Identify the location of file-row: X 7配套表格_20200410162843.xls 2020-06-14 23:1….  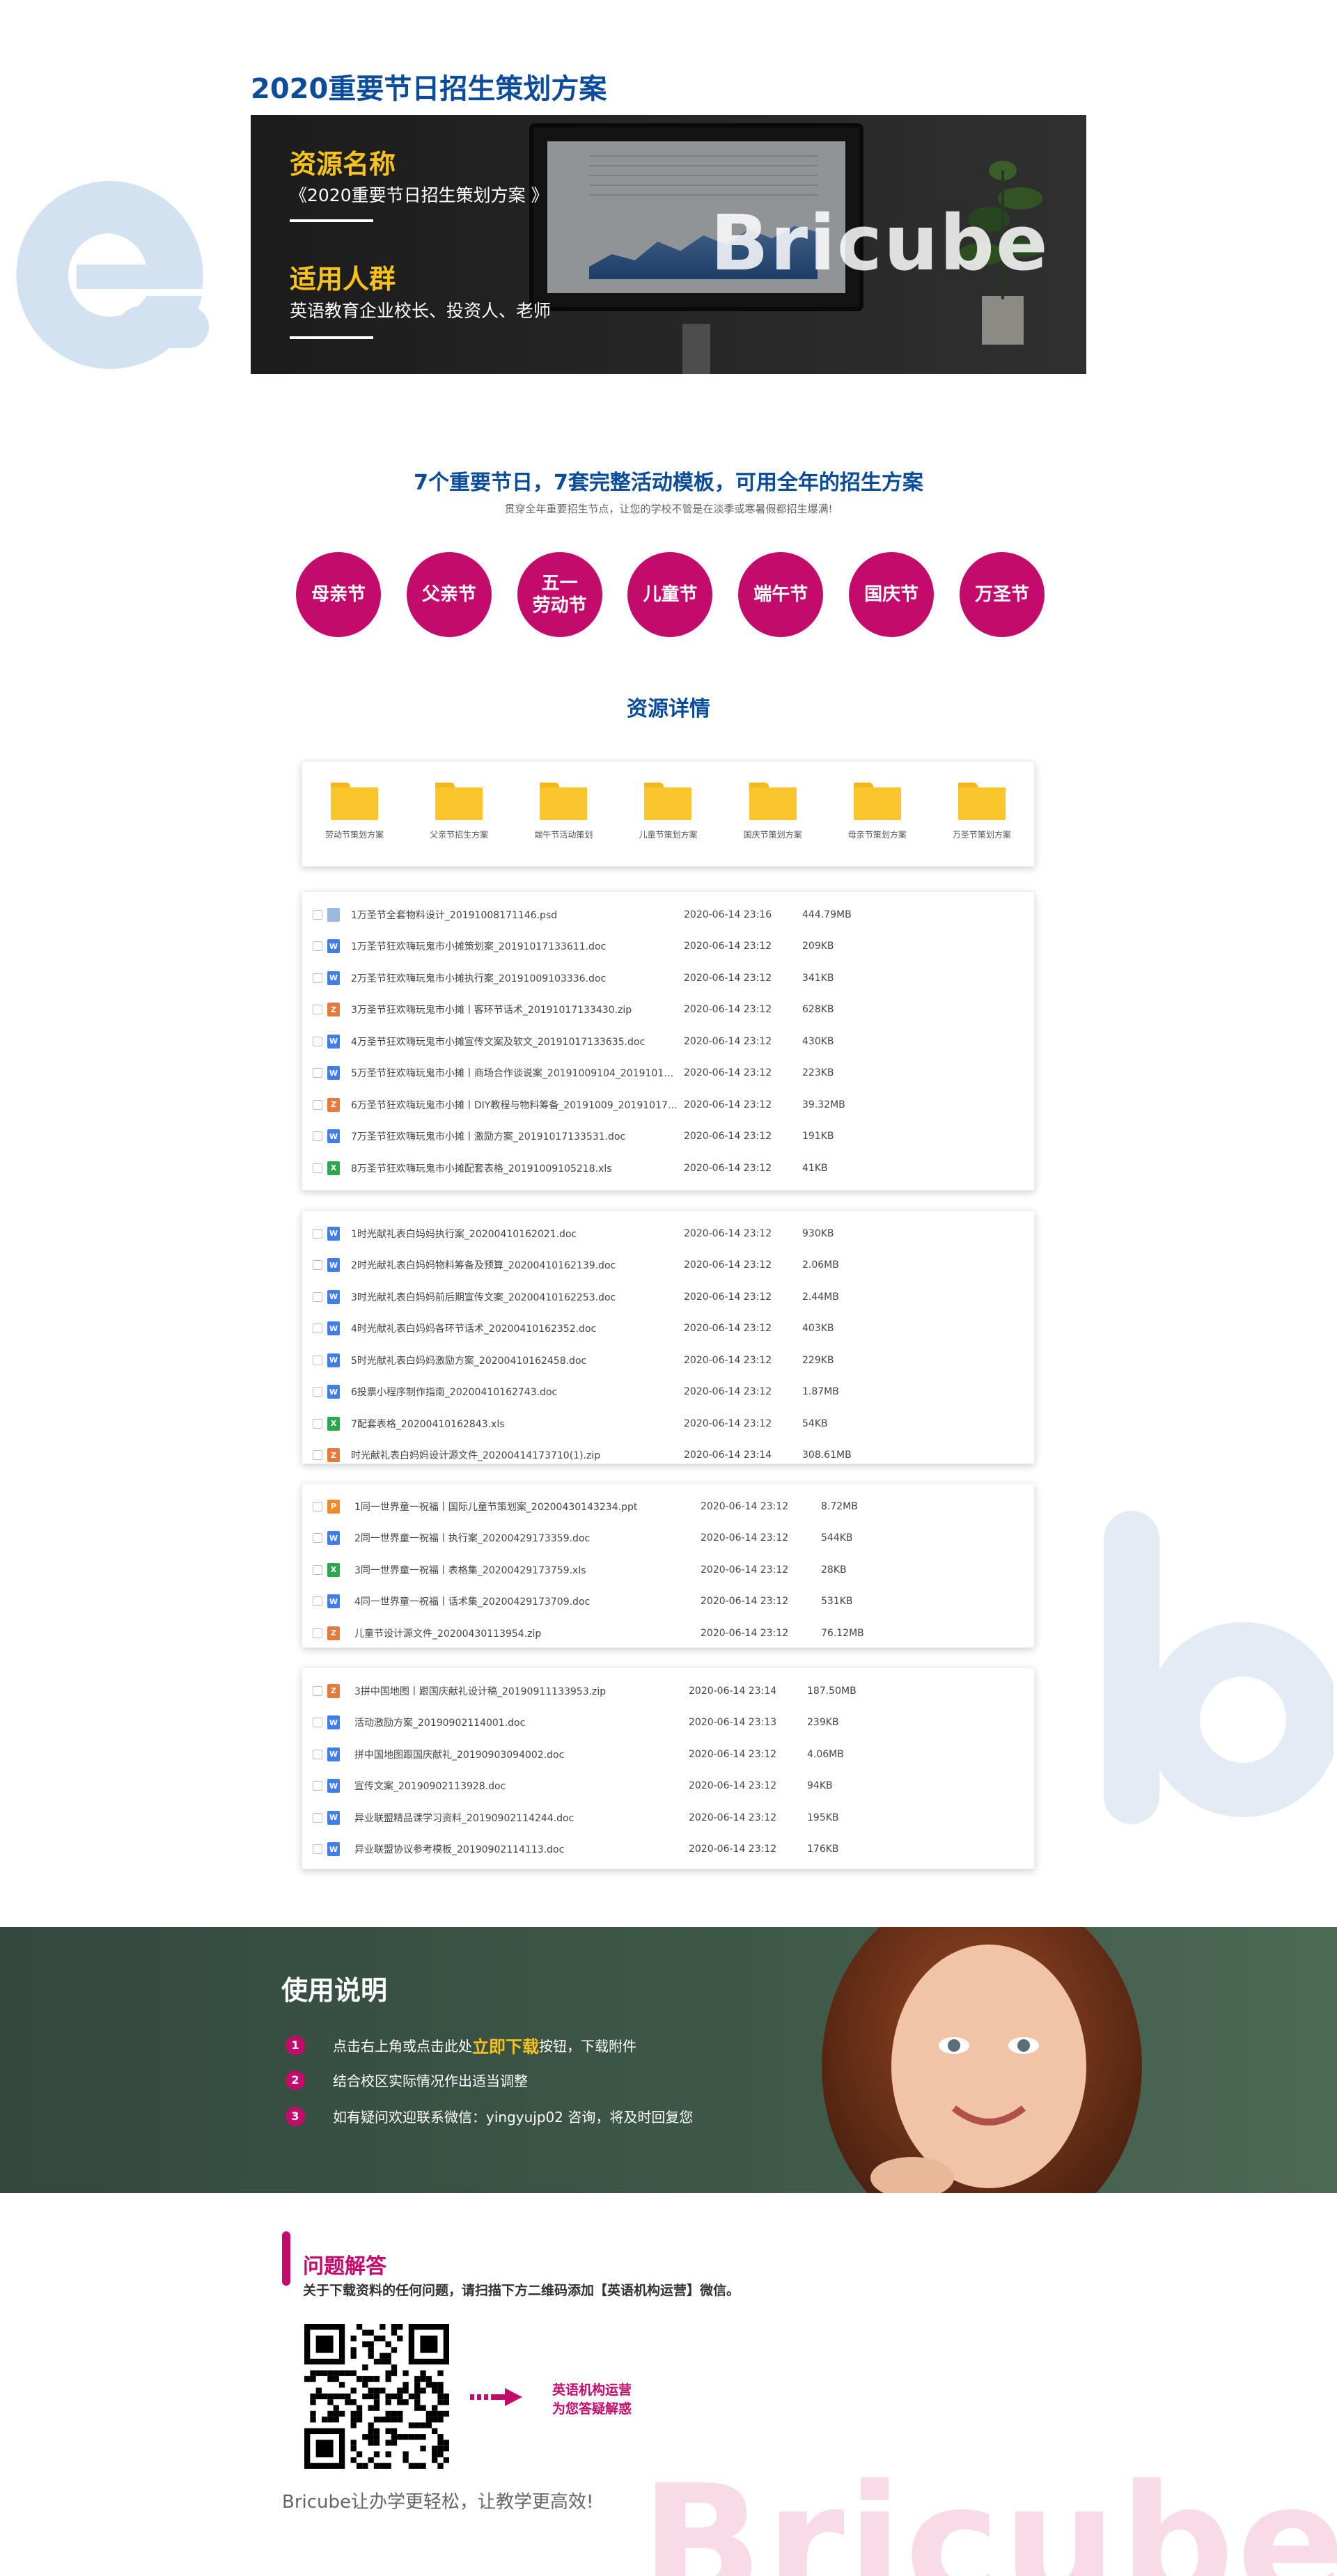
(668, 1424).